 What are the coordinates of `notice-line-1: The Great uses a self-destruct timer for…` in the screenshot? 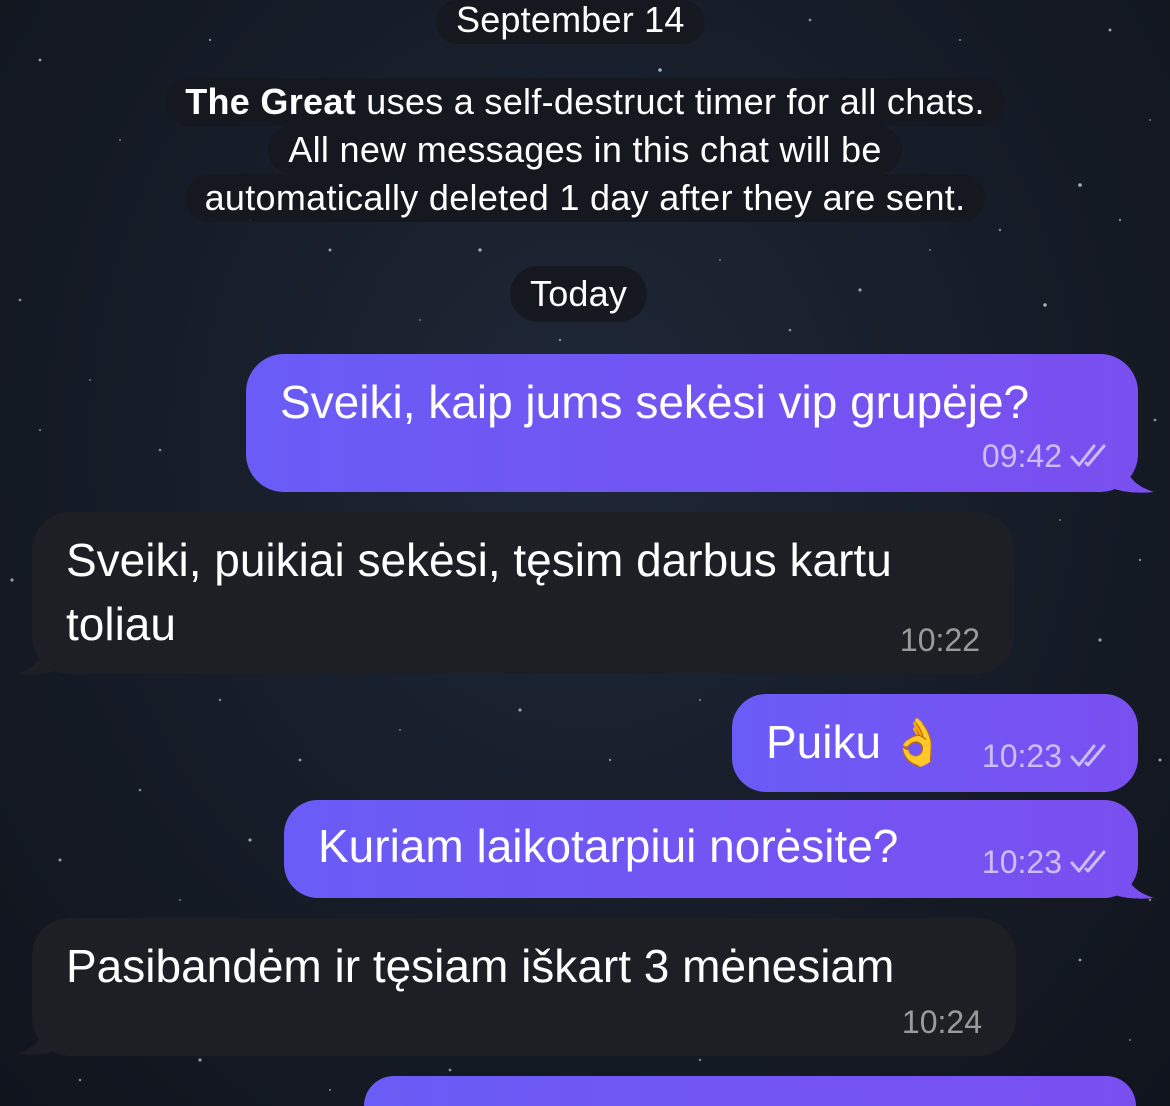 It's located at (585, 102).